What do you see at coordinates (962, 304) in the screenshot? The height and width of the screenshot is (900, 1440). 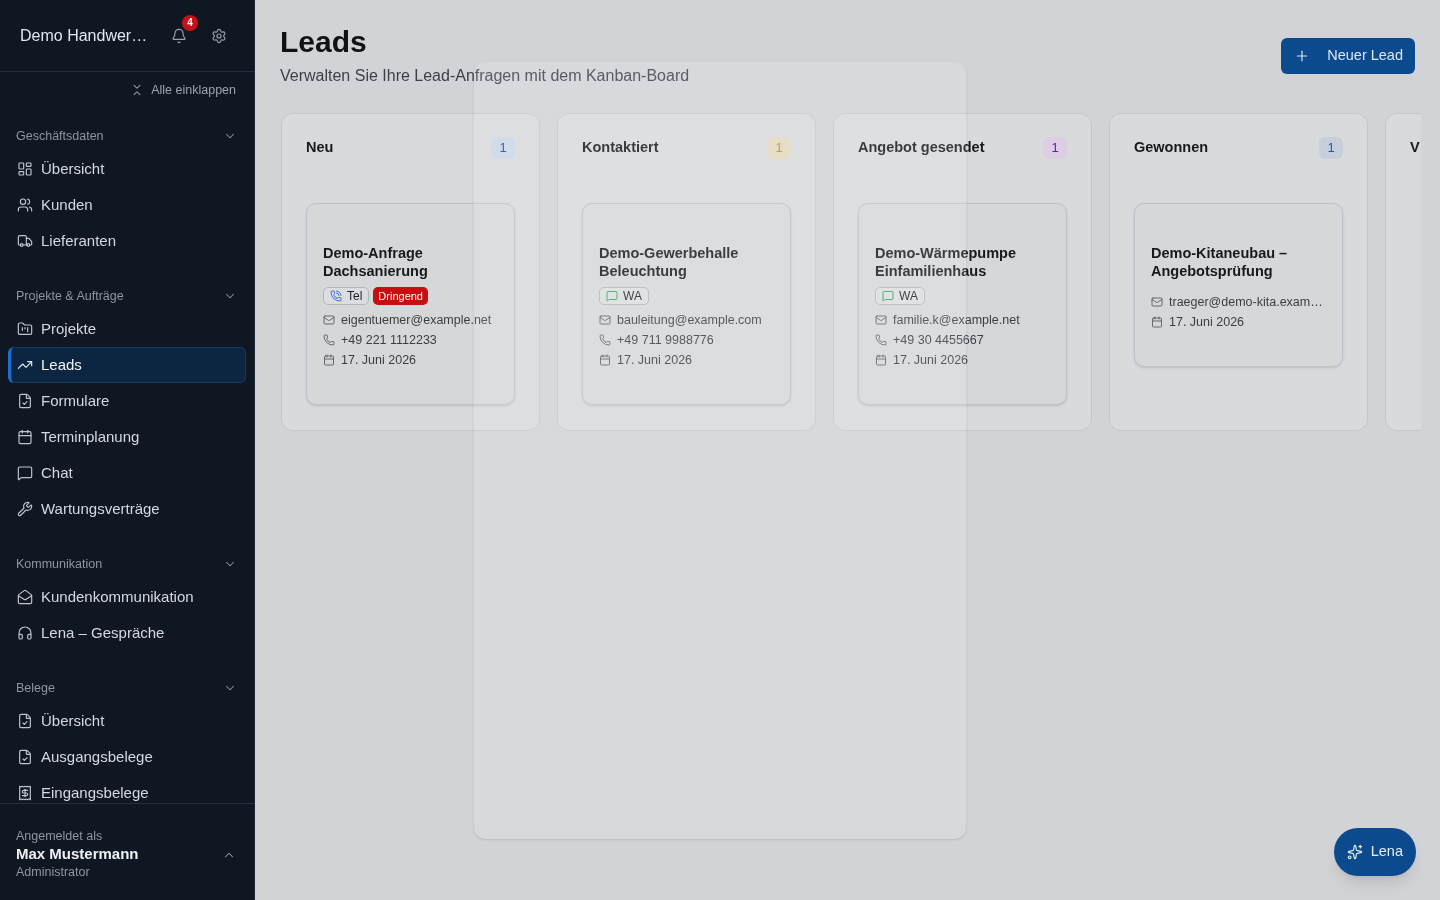 I see `lead-card: Demo-Wärmepumpe Einfamilienhaus WA familie.k@example.net +49 30 4455667 17. Juni 2026` at bounding box center [962, 304].